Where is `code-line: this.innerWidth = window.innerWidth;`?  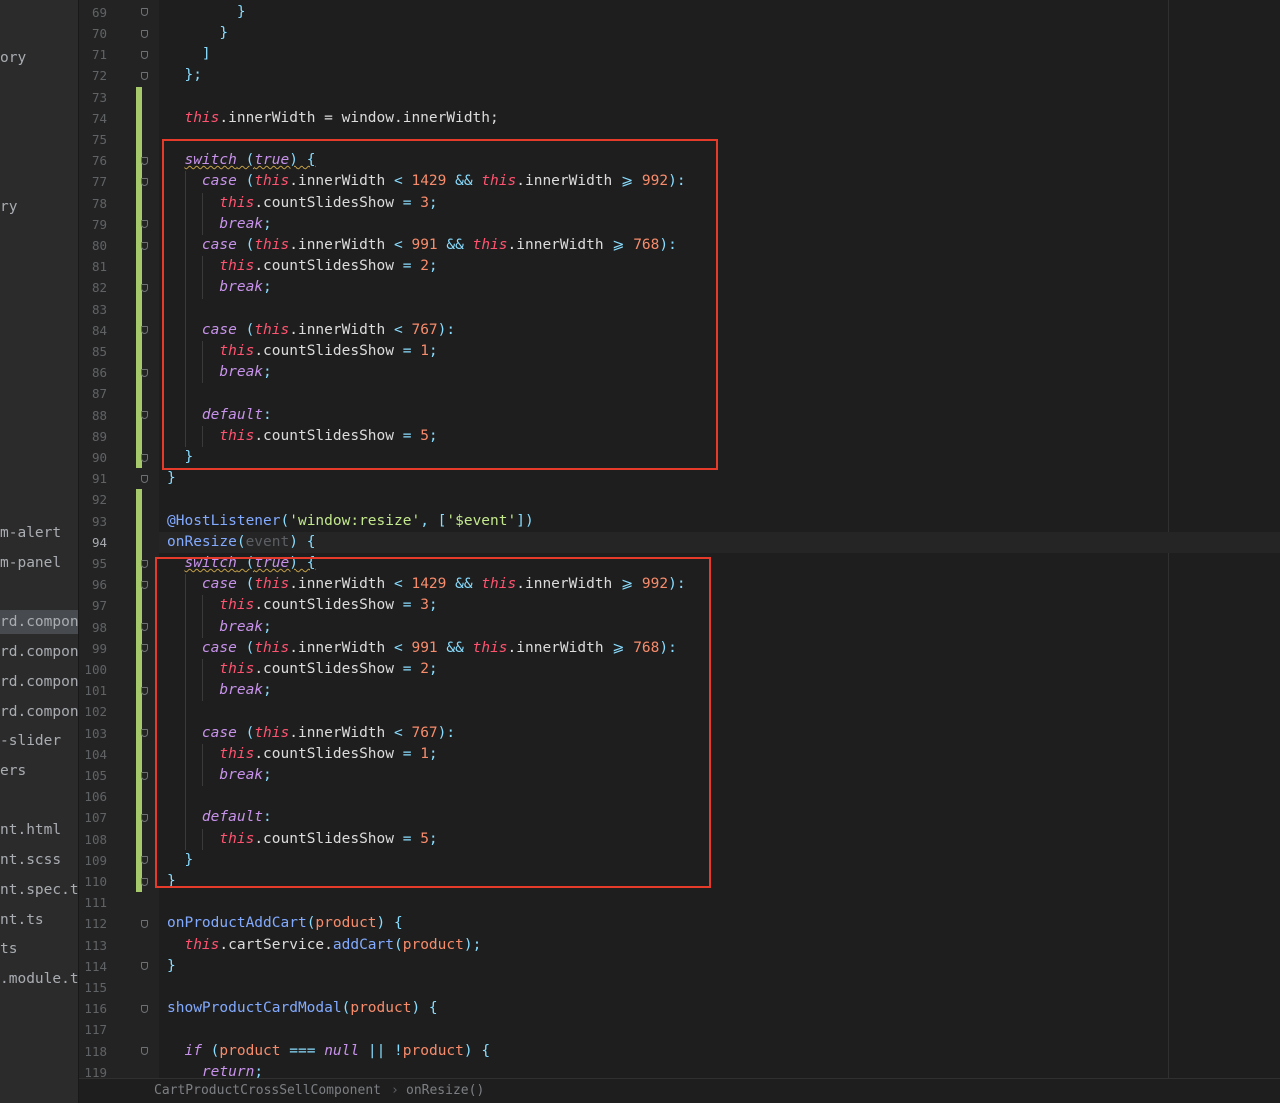 code-line: this.innerWidth = window.innerWidth; is located at coordinates (332, 118).